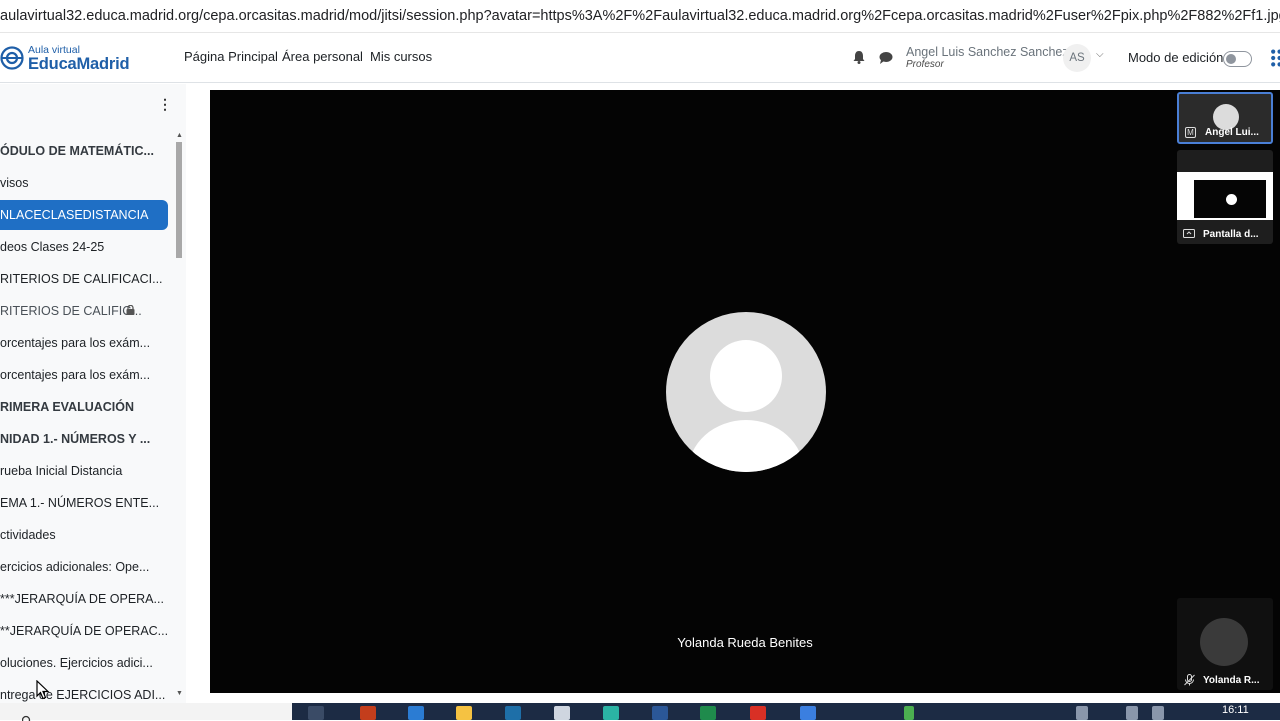 This screenshot has width=1280, height=721. I want to click on taskbar-stock-icon, so click(909, 713).